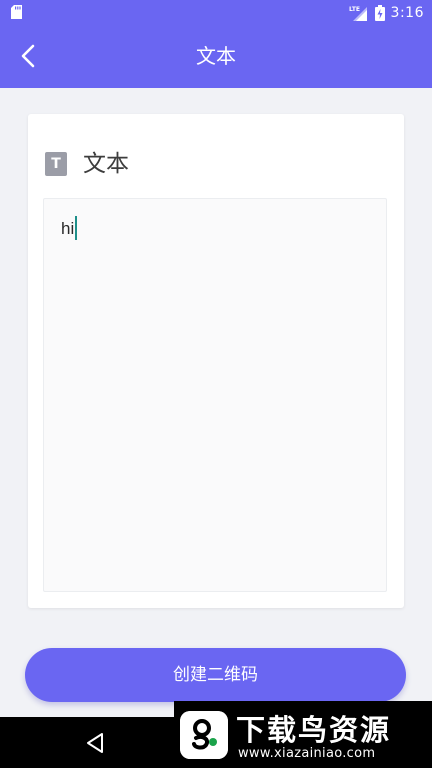  What do you see at coordinates (407, 12) in the screenshot?
I see `status-time: 3:16` at bounding box center [407, 12].